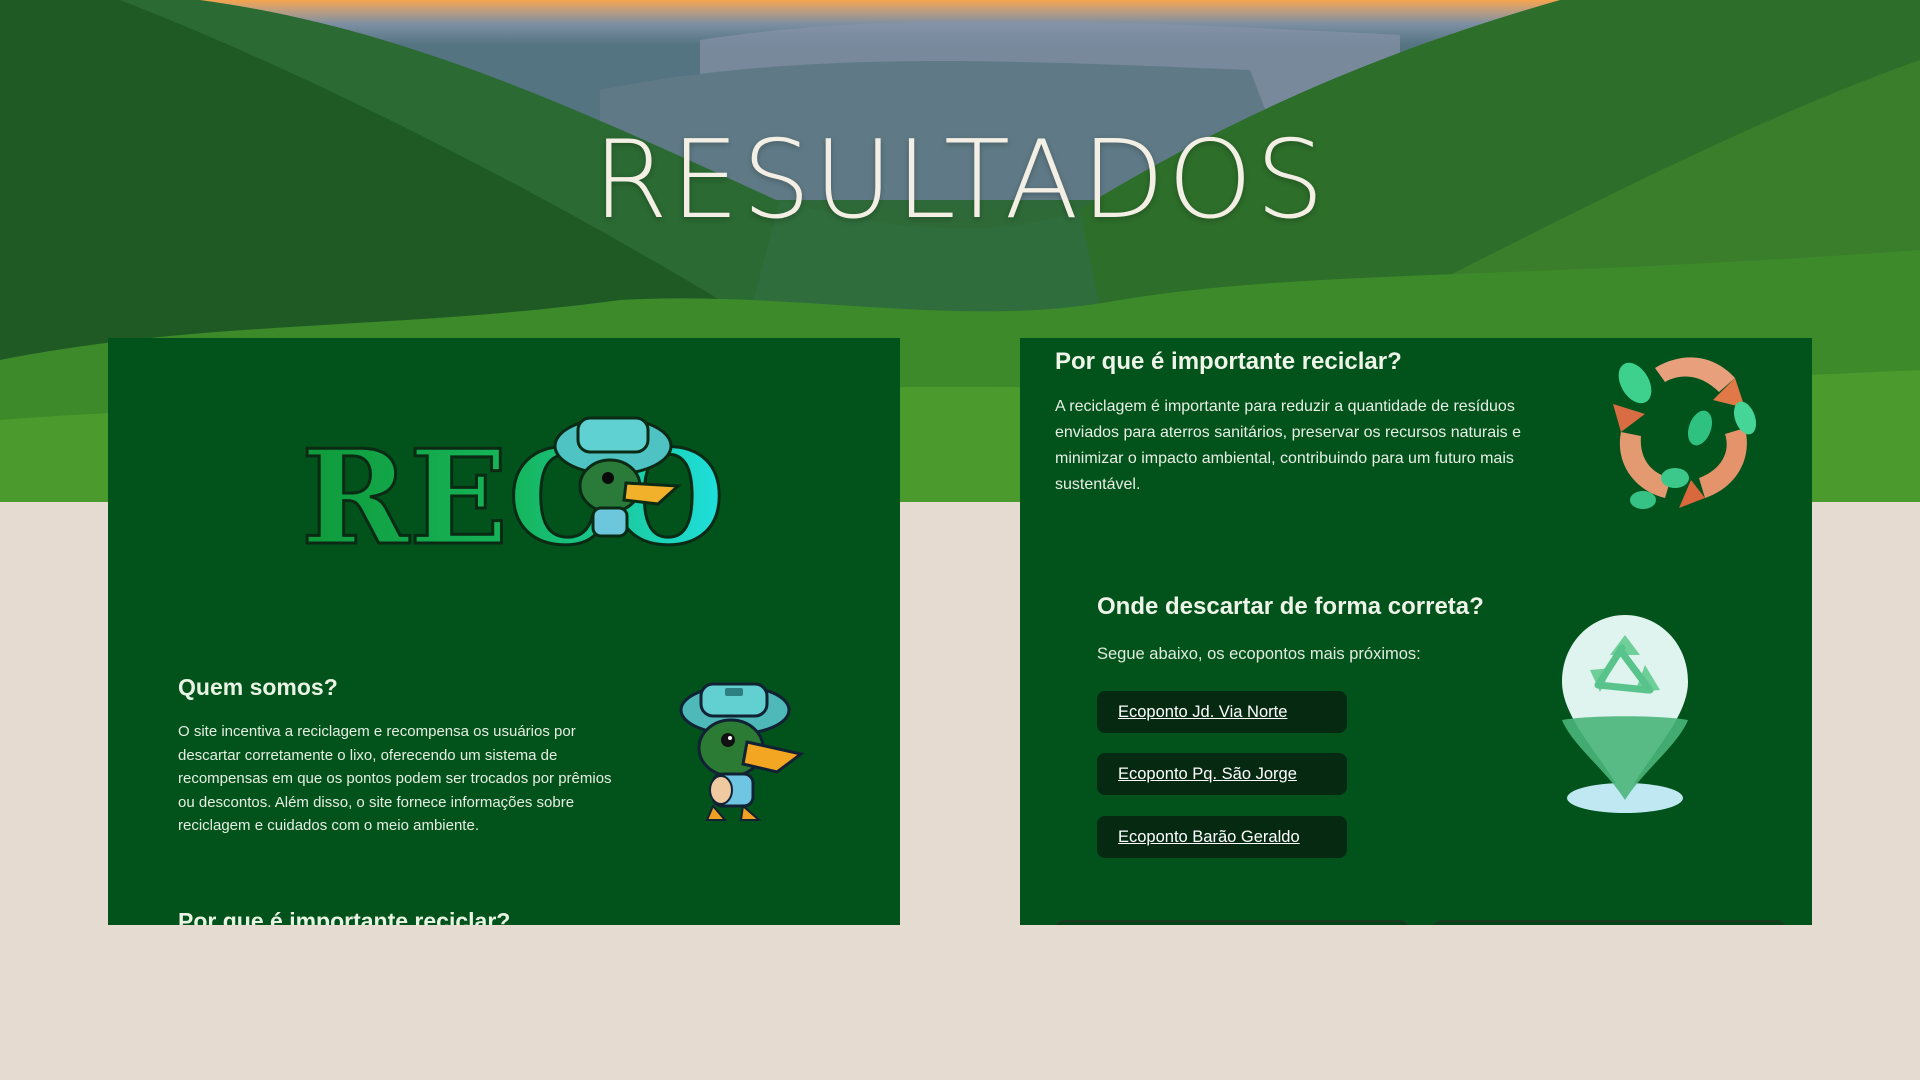 The width and height of the screenshot is (1920, 1080). What do you see at coordinates (1232, 922) in the screenshot?
I see `card-peek-left` at bounding box center [1232, 922].